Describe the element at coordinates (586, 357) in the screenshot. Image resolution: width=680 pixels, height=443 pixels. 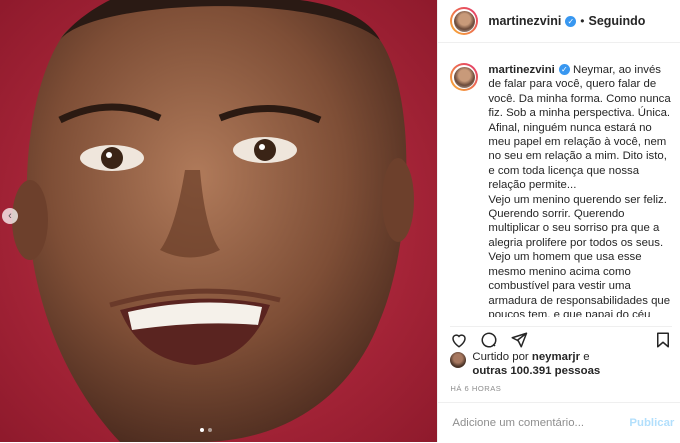
I see `liked-by-conj: e` at that location.